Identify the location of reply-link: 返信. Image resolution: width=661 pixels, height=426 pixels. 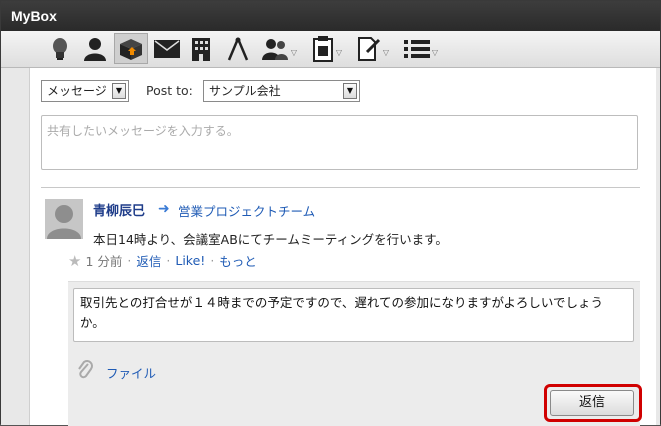
(148, 260).